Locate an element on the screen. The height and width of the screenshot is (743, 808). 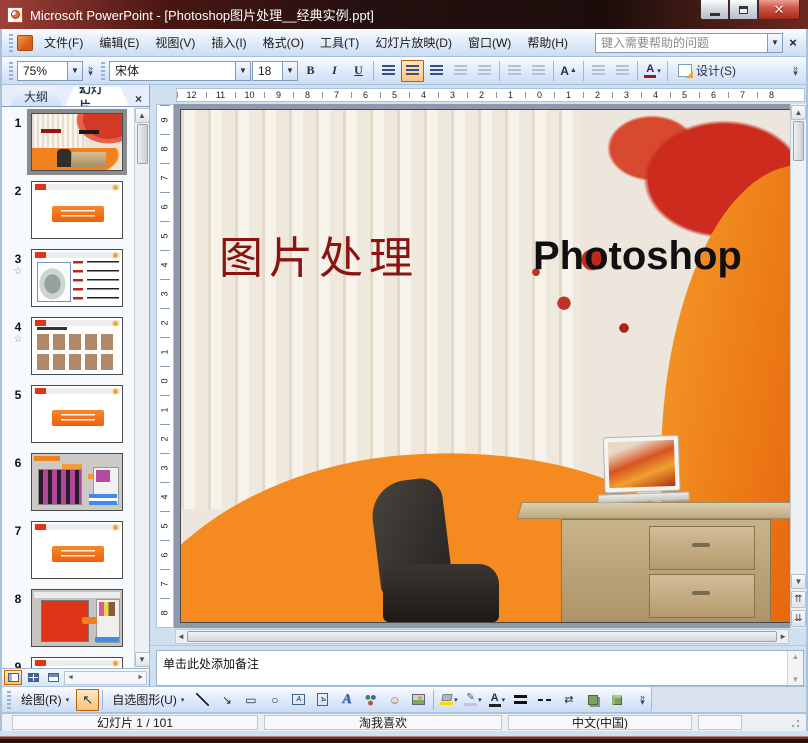
previous-slide-button: ⇈ is located at coordinates (798, 599).